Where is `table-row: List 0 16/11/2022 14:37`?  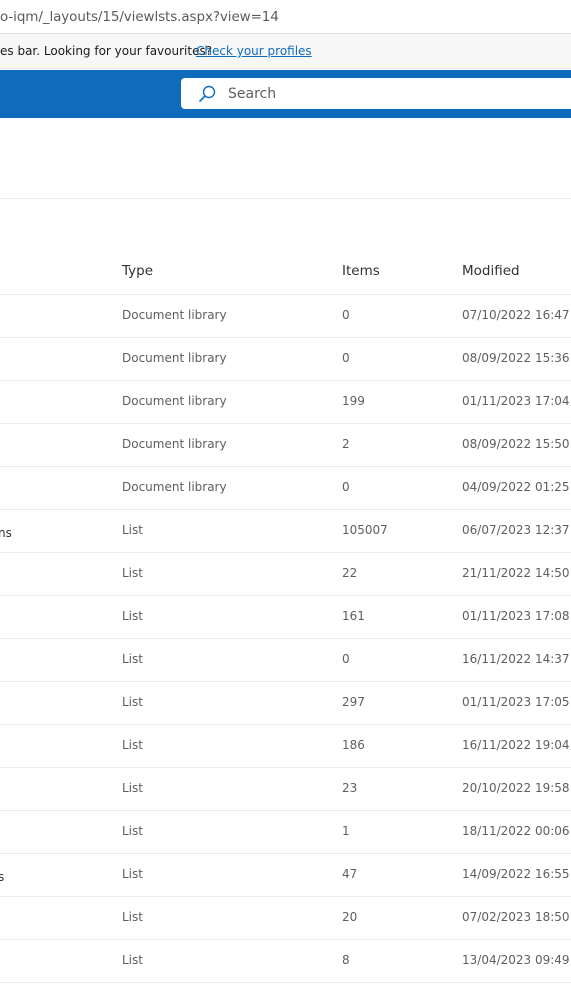 table-row: List 0 16/11/2022 14:37 is located at coordinates (285, 660).